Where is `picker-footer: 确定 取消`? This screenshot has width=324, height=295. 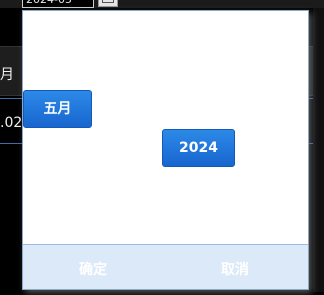
picker-footer: 确定 取消 is located at coordinates (165, 266).